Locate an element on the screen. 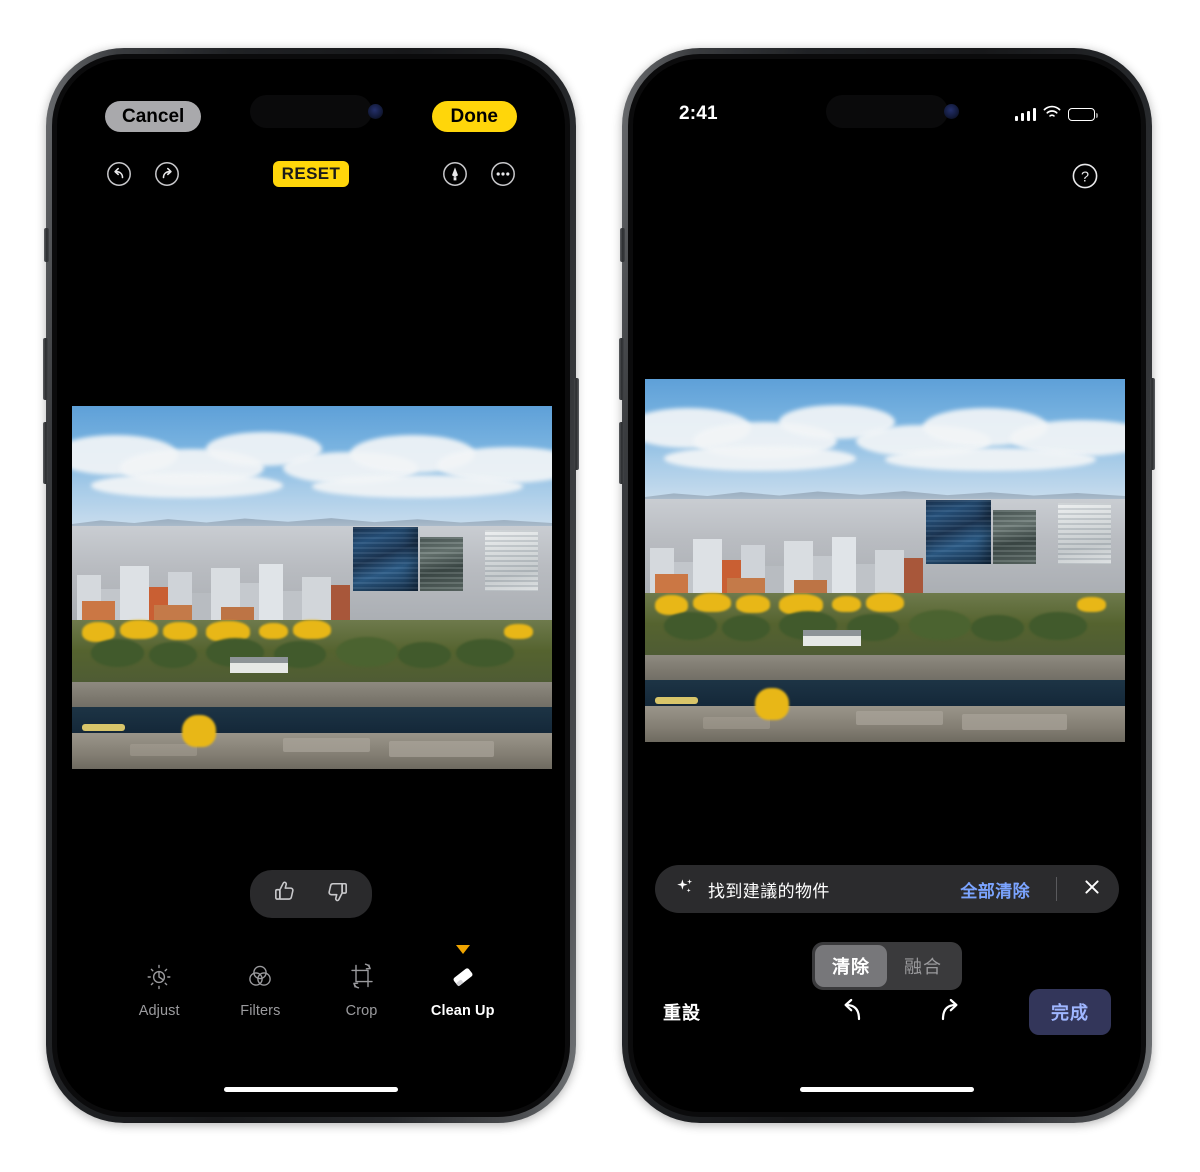  divider is located at coordinates (1056, 889).